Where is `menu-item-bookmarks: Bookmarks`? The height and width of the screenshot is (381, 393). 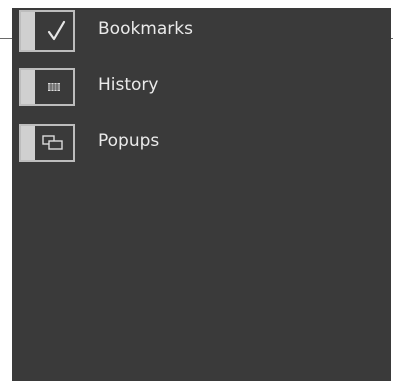
menu-item-bookmarks: Bookmarks is located at coordinates (201, 31).